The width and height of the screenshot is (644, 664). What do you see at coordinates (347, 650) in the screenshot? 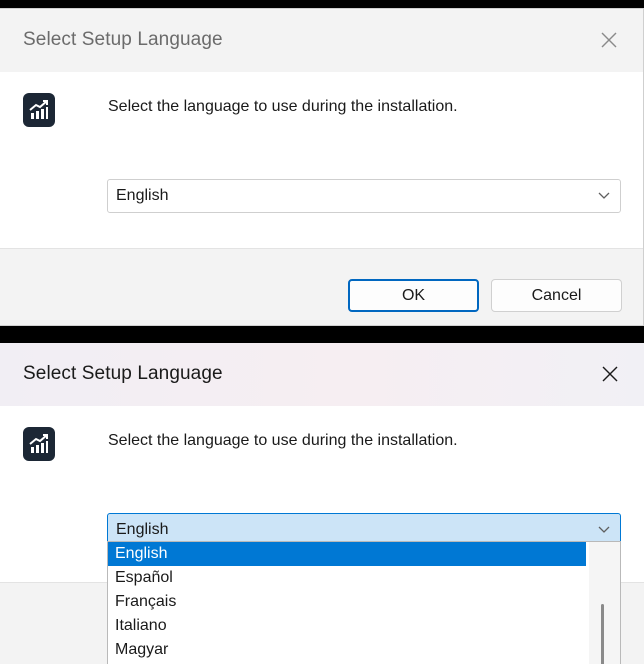
I see `language-option-magyar: Magyar` at bounding box center [347, 650].